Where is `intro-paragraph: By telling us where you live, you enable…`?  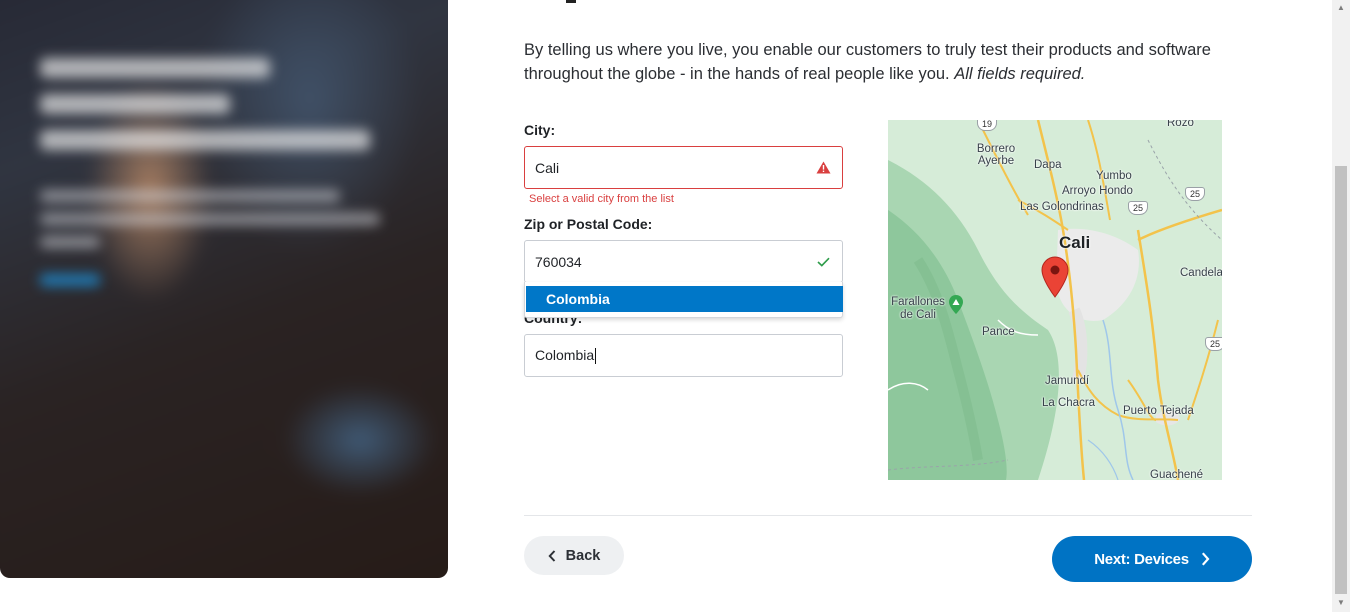 intro-paragraph: By telling us where you live, you enable… is located at coordinates (874, 62).